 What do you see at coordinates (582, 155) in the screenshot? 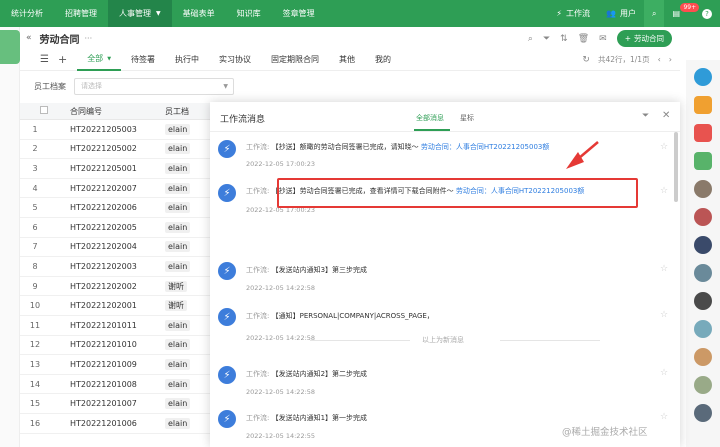
I see `annotation-arrow` at bounding box center [582, 155].